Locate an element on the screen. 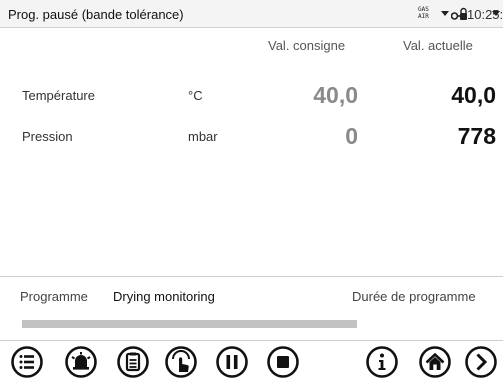 The image size is (503, 380). notes-button is located at coordinates (133, 362).